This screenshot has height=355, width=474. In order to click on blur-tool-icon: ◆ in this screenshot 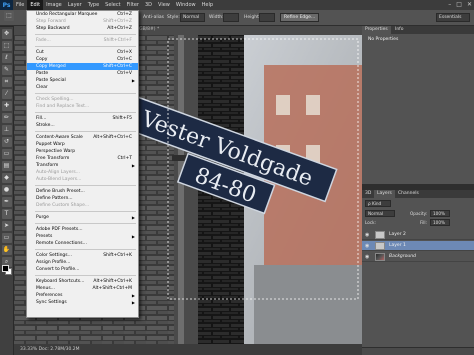, I will do `click(6, 178)`.